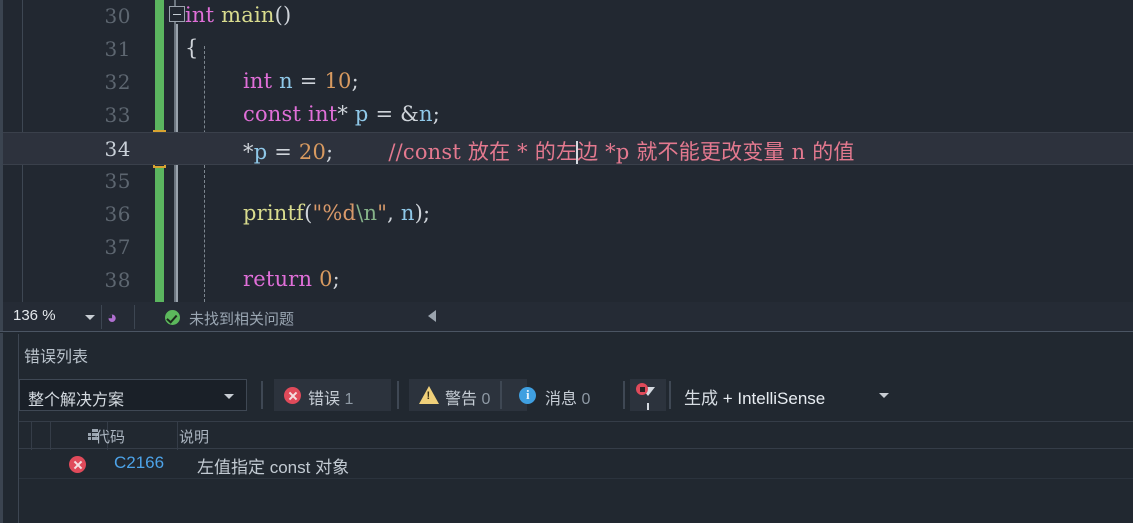  I want to click on warning-count: 0, so click(486, 399).